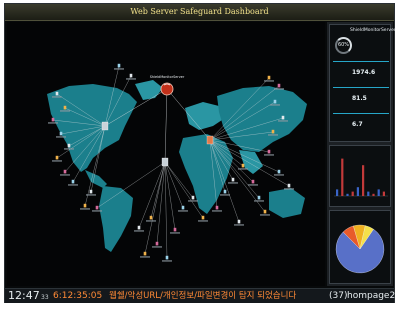 This screenshot has height=309, width=398. I want to click on detection-pie-chart, so click(360, 249).